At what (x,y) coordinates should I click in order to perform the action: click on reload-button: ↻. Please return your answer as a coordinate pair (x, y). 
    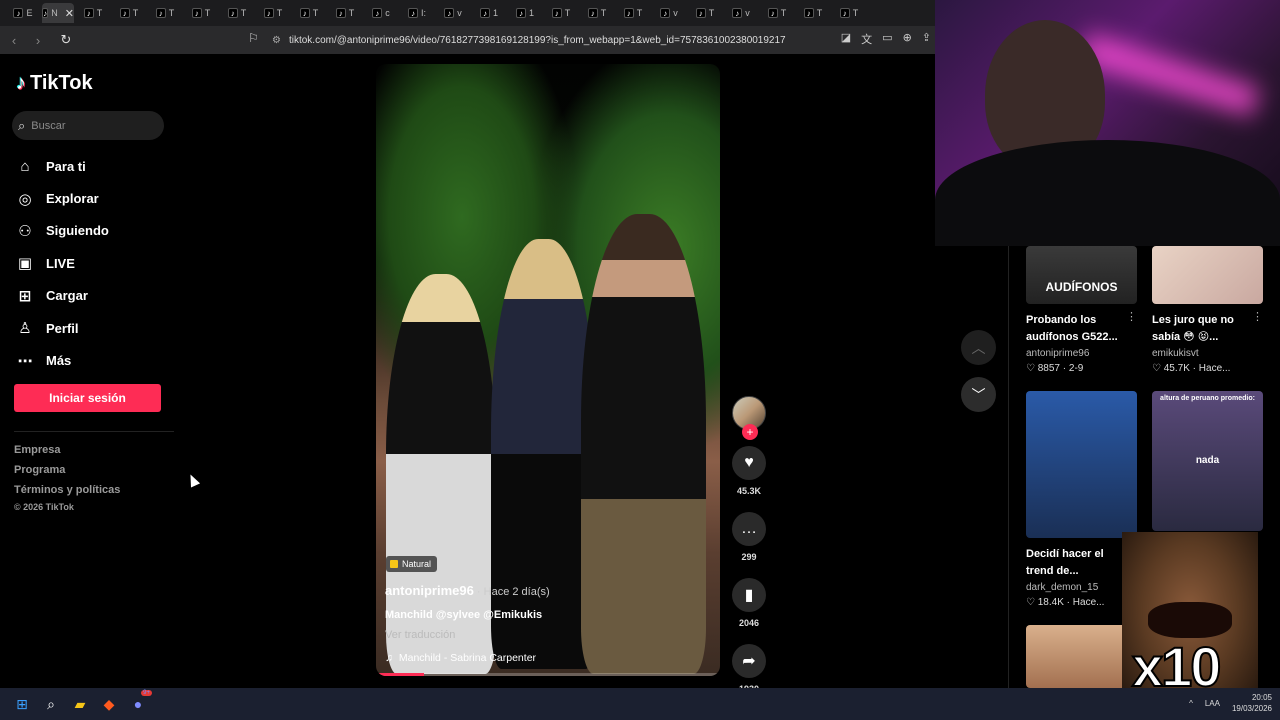
    Looking at the image, I should click on (66, 40).